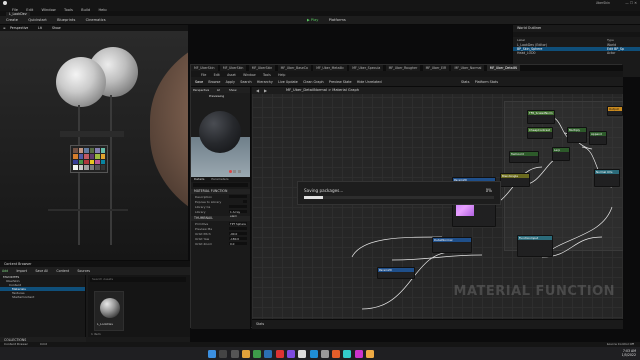  What do you see at coordinates (223, 353) in the screenshot?
I see `search-icon` at bounding box center [223, 353].